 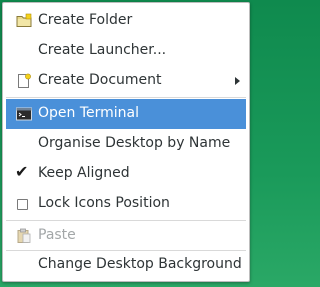 What do you see at coordinates (100, 80) in the screenshot?
I see `menu-item-label: Create Document` at bounding box center [100, 80].